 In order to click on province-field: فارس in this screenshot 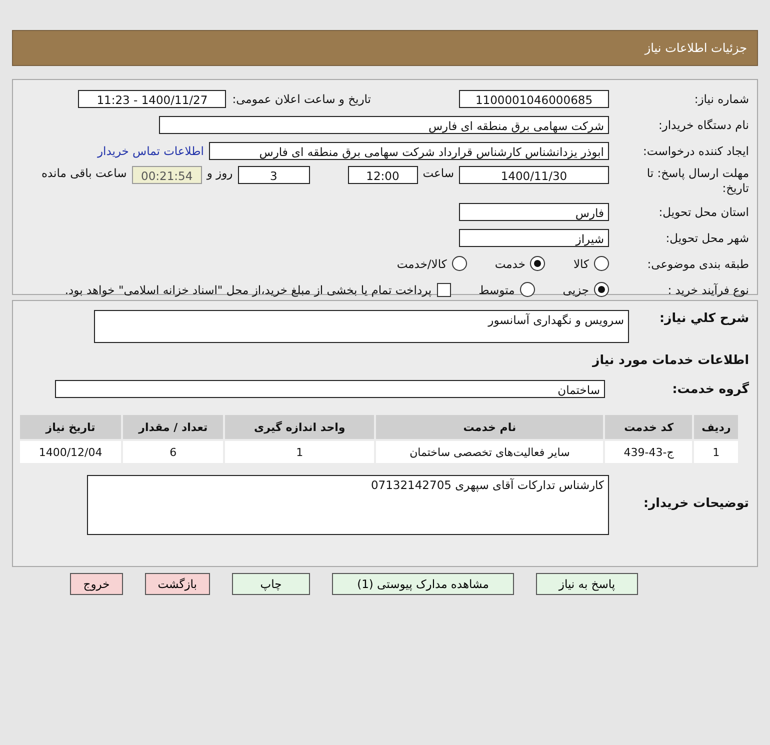, I will do `click(534, 211)`.